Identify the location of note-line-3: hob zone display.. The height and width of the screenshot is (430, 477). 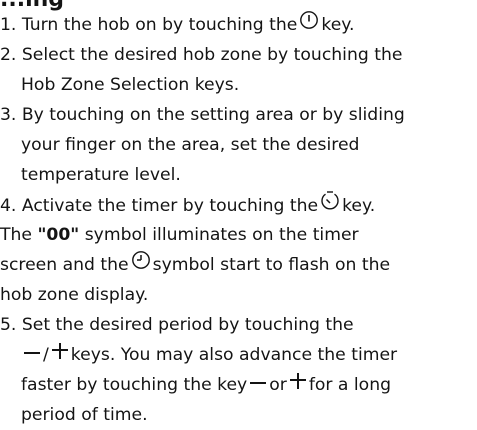
(74, 295).